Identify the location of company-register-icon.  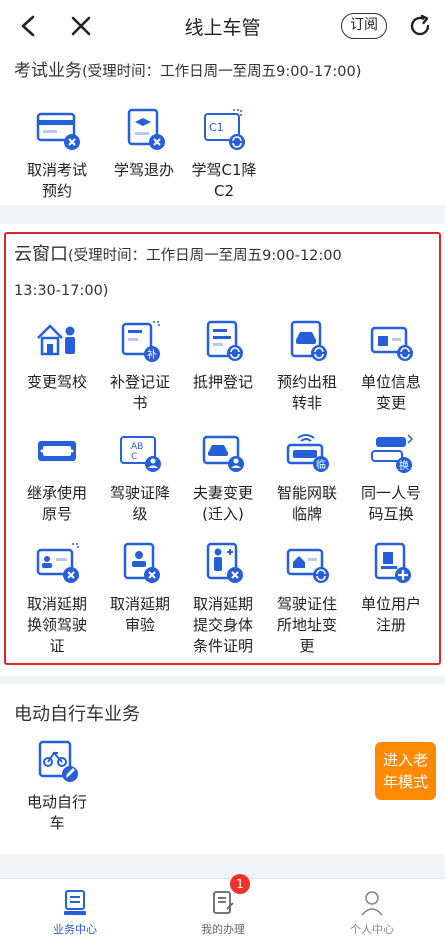
(391, 563).